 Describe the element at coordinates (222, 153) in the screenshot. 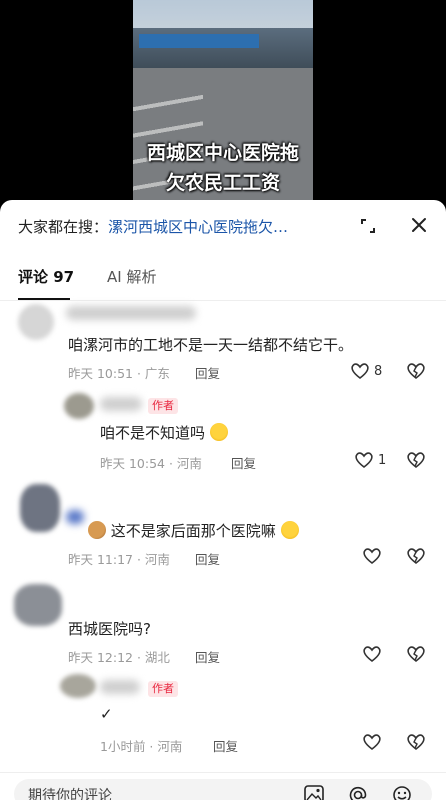

I see `video-caption-line1: 西城区中心医院拖` at that location.